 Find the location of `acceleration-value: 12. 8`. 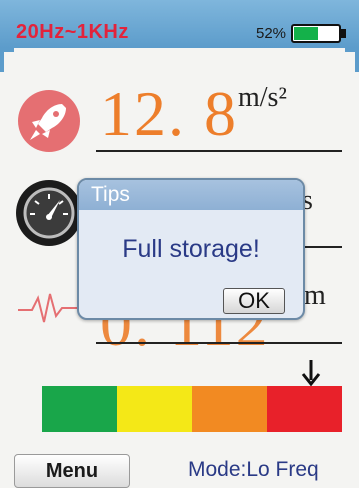

acceleration-value: 12. 8 is located at coordinates (169, 113).